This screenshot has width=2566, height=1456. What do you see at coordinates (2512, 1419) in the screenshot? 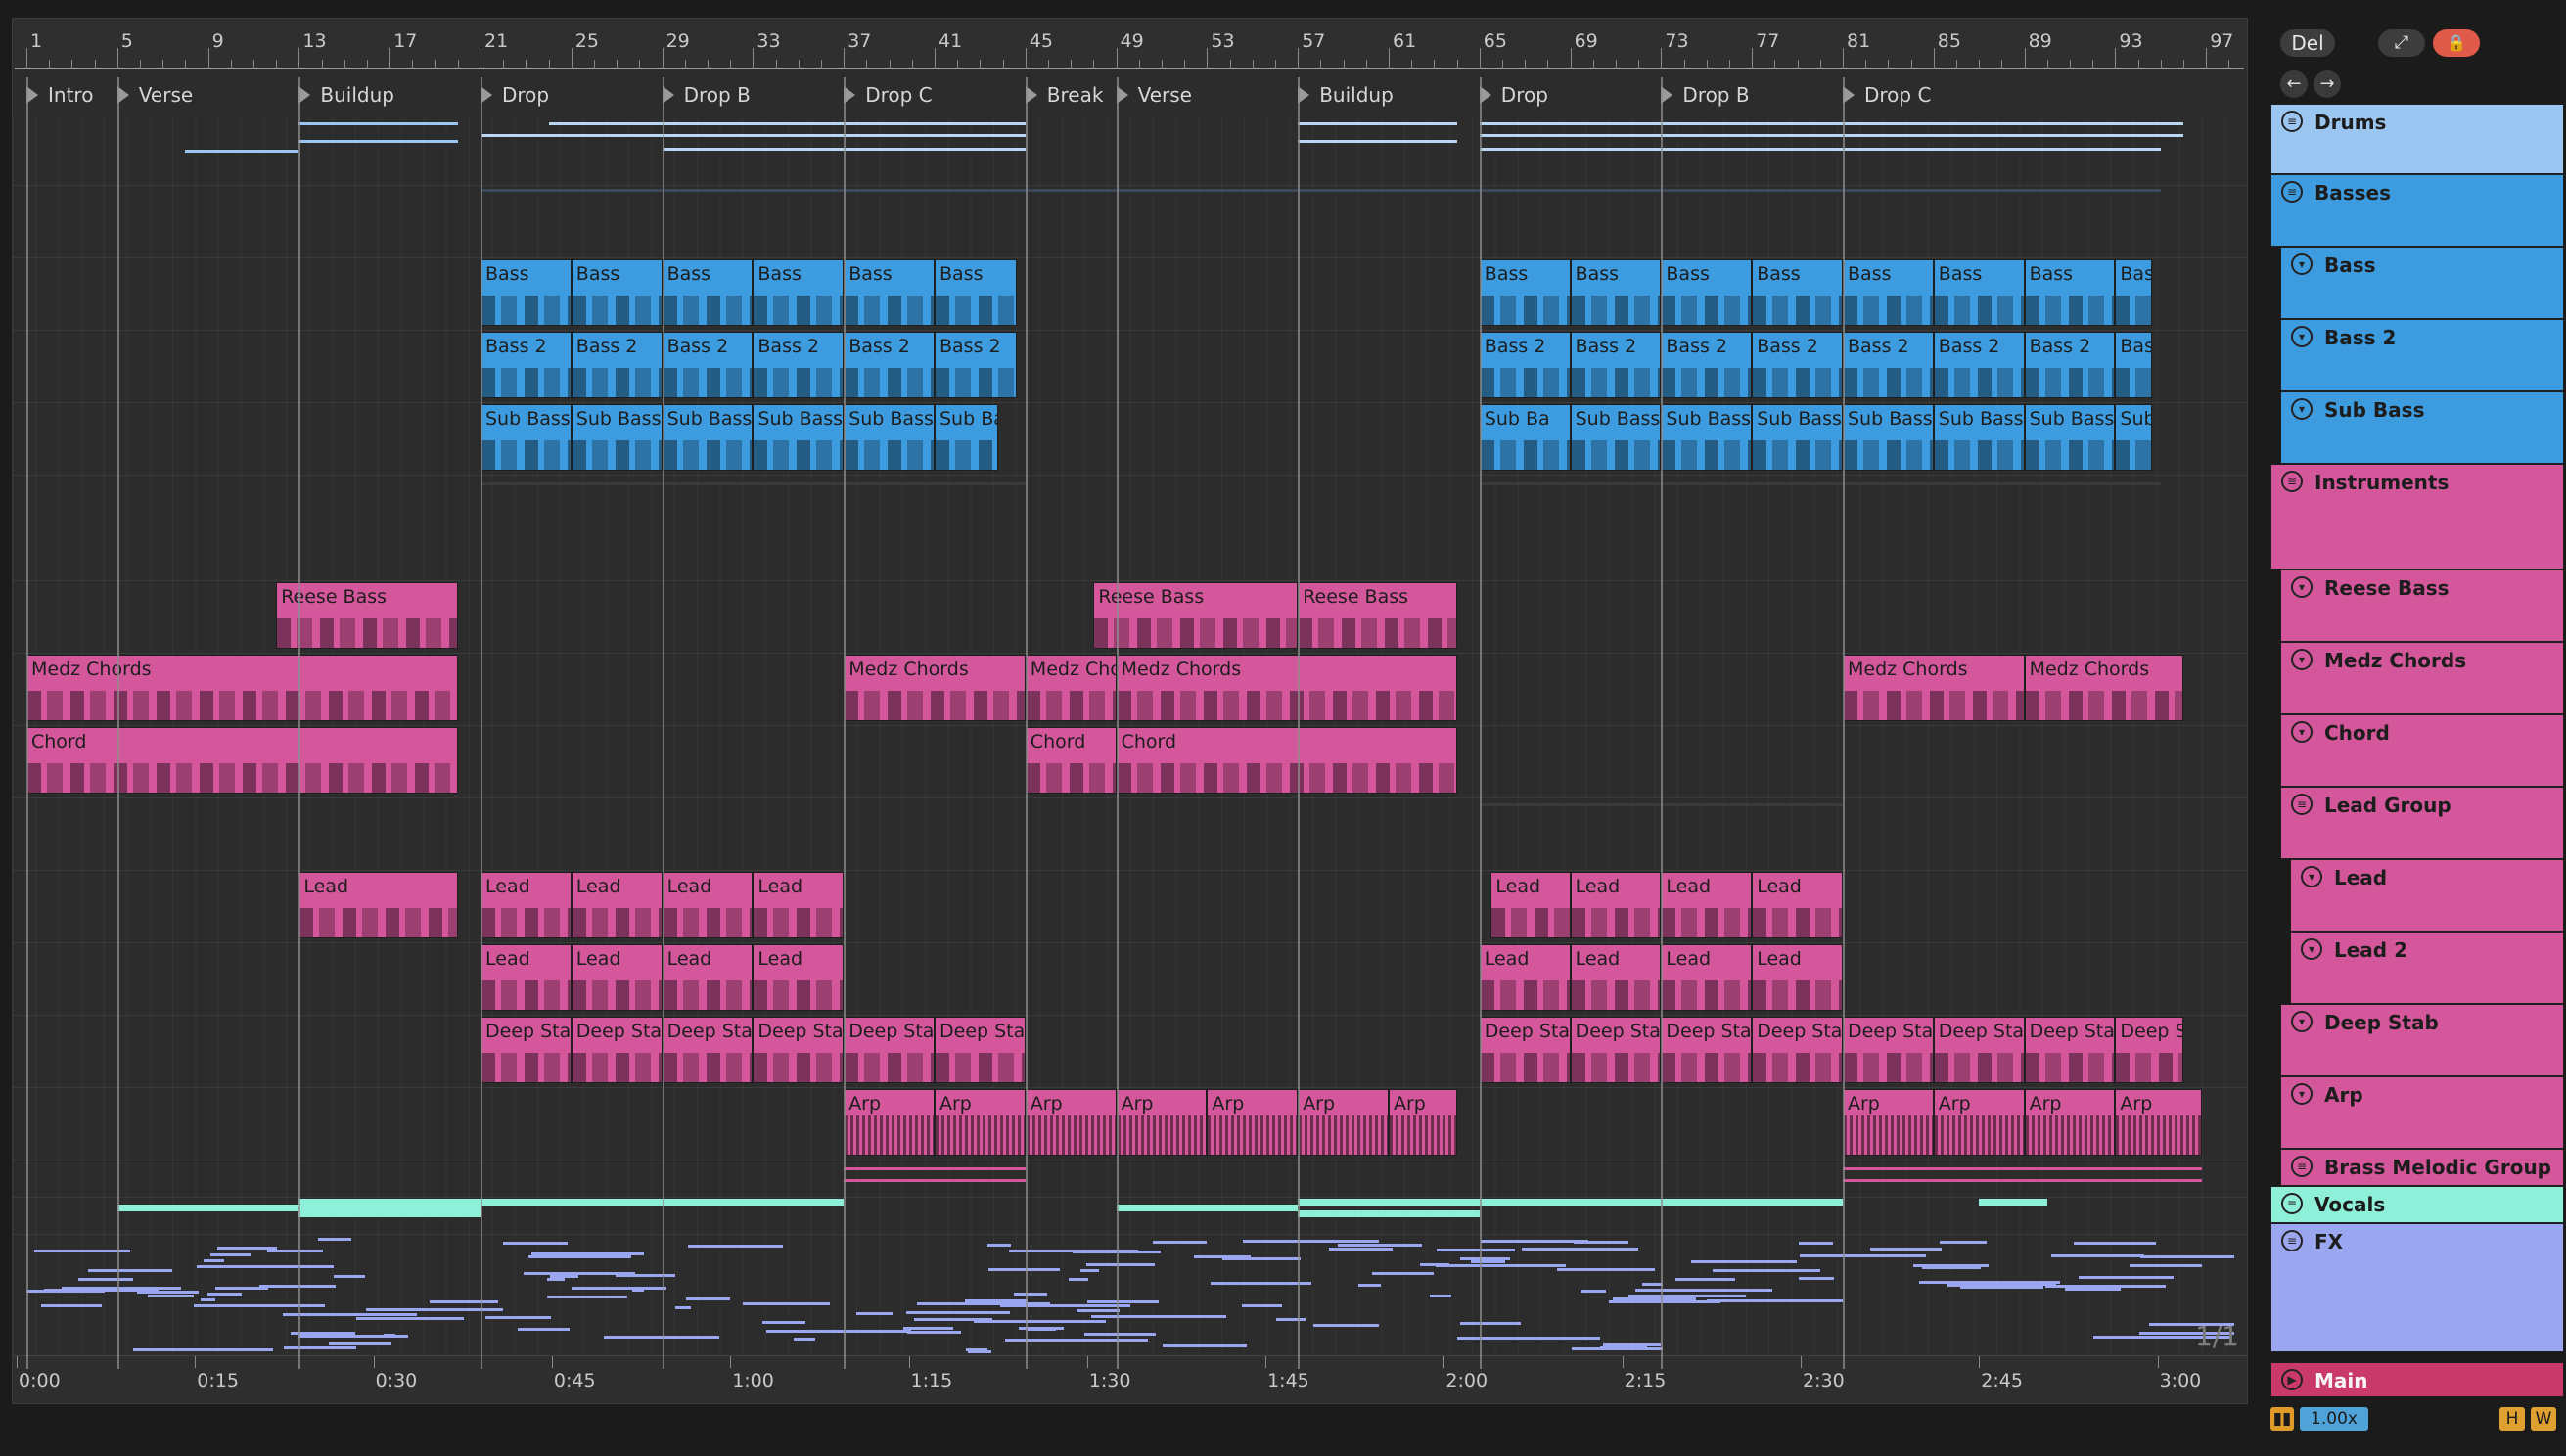
I see `h-button: H` at bounding box center [2512, 1419].